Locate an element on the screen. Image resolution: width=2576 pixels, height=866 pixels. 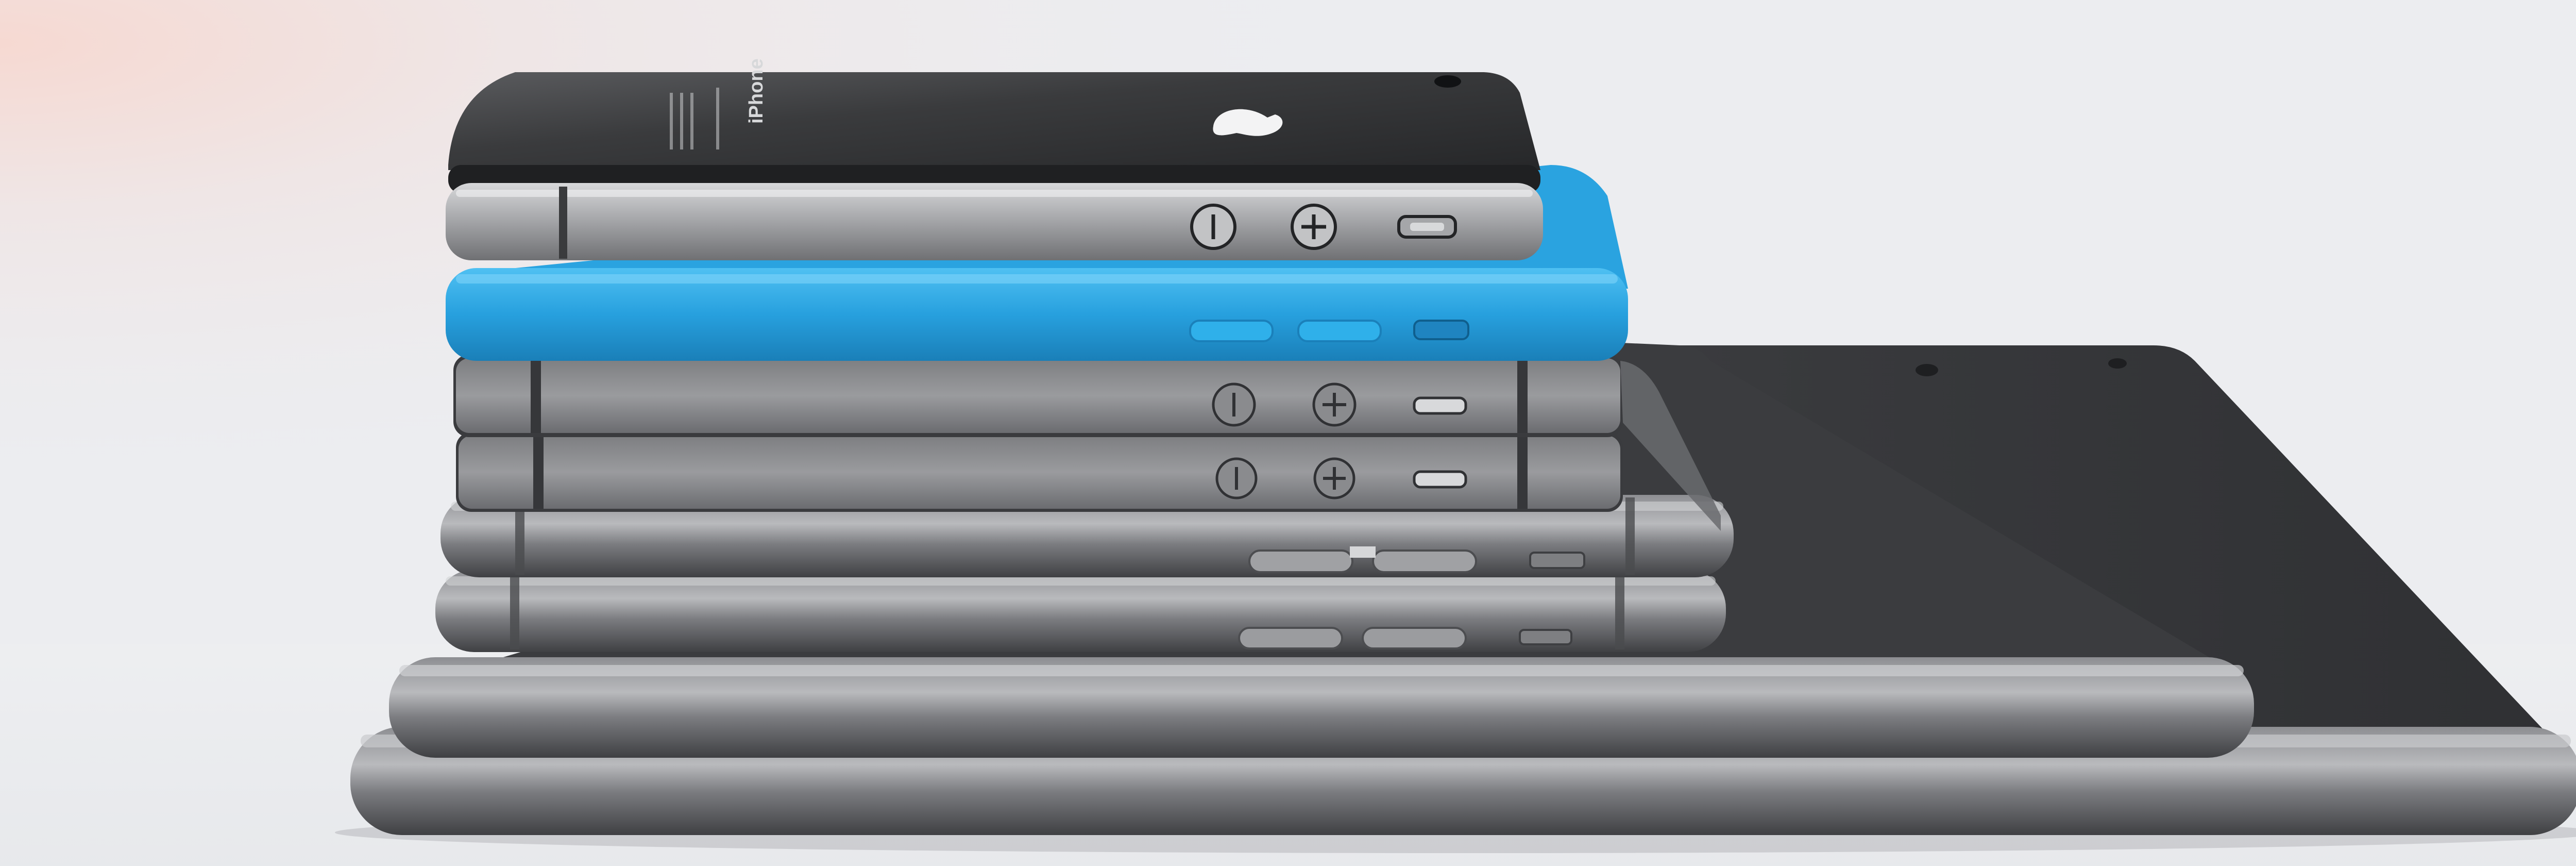
button-gap is located at coordinates (1363, 552).